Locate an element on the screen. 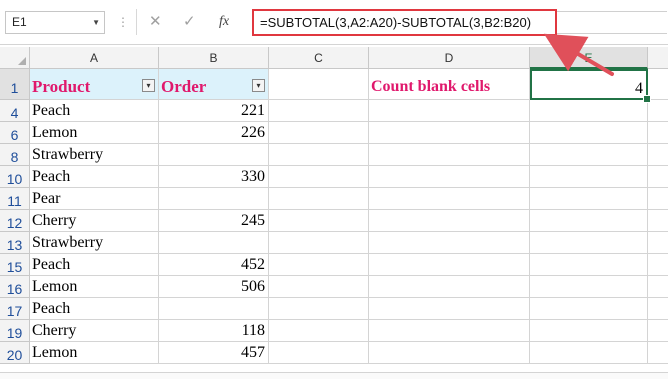 Image resolution: width=668 pixels, height=379 pixels. drag-handle-icon: ⋮ is located at coordinates (123, 22).